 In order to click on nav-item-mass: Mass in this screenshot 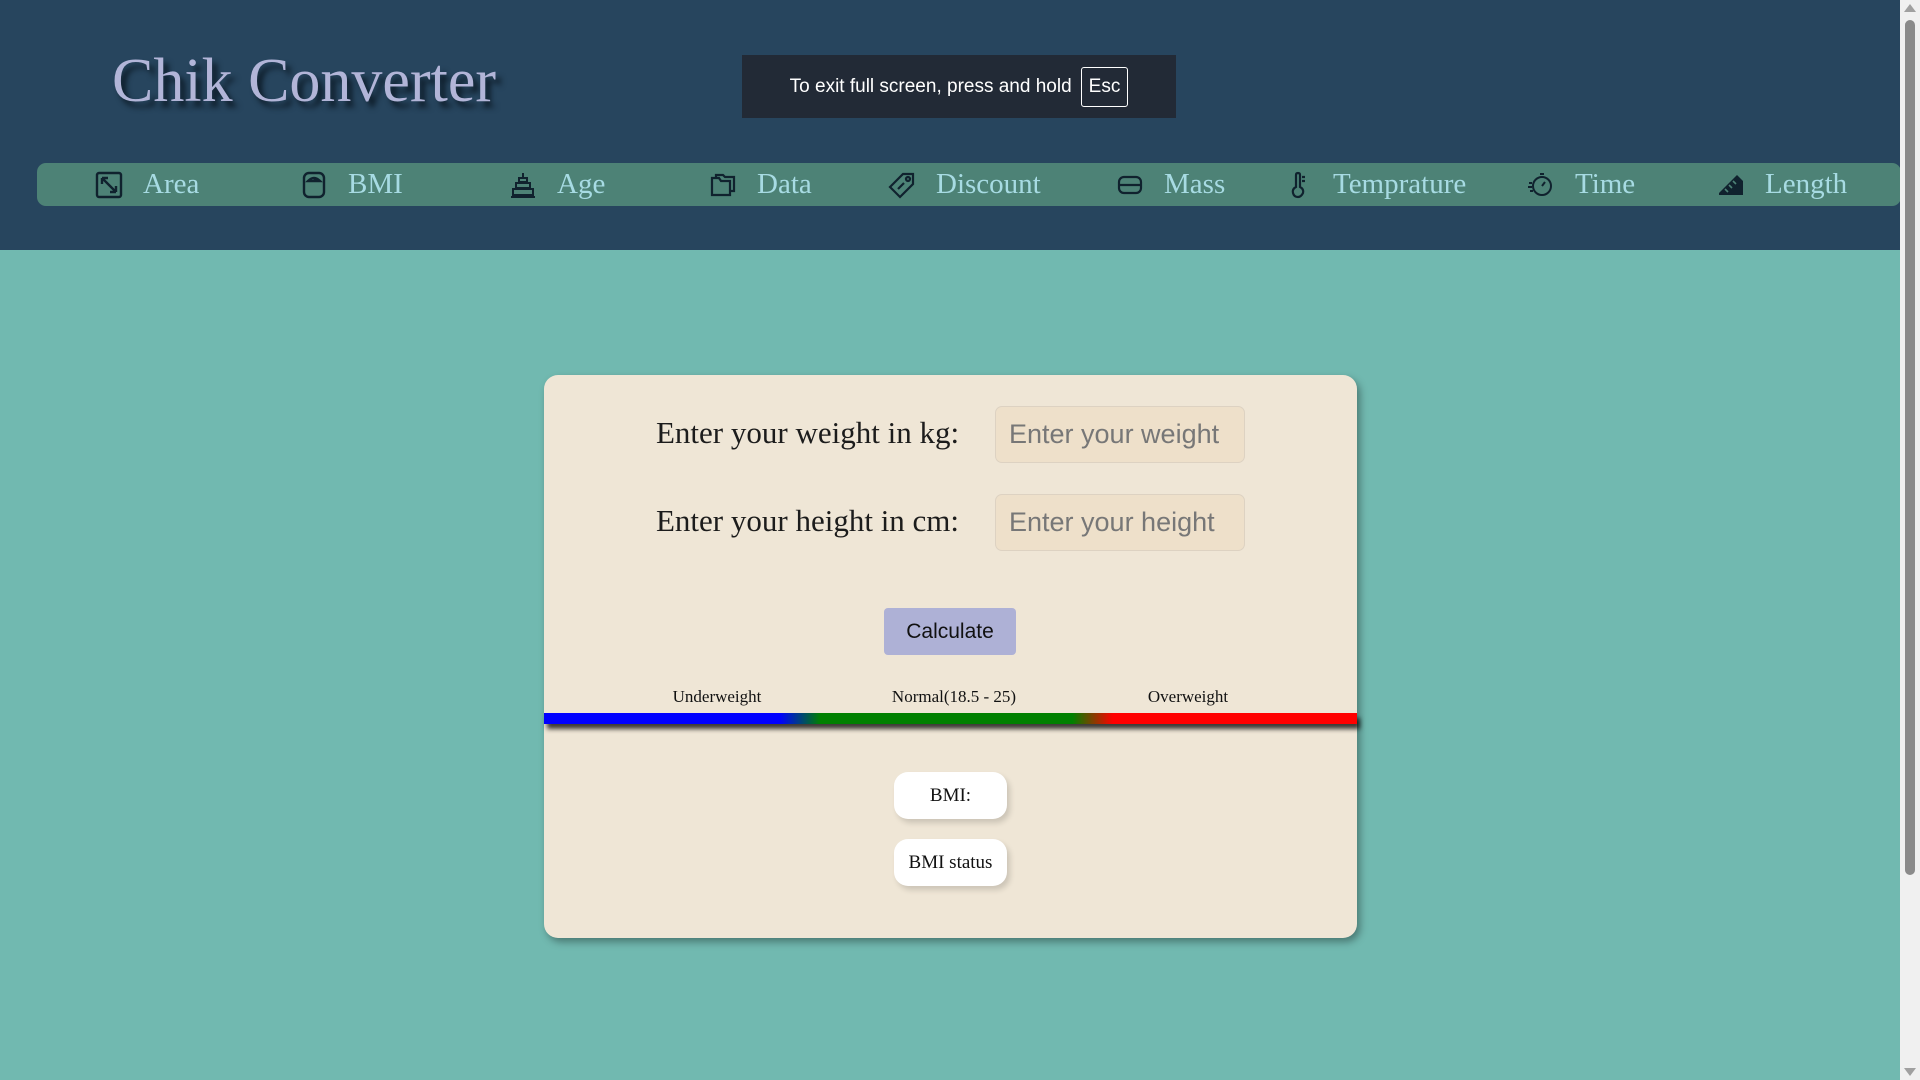, I will do `click(1170, 184)`.